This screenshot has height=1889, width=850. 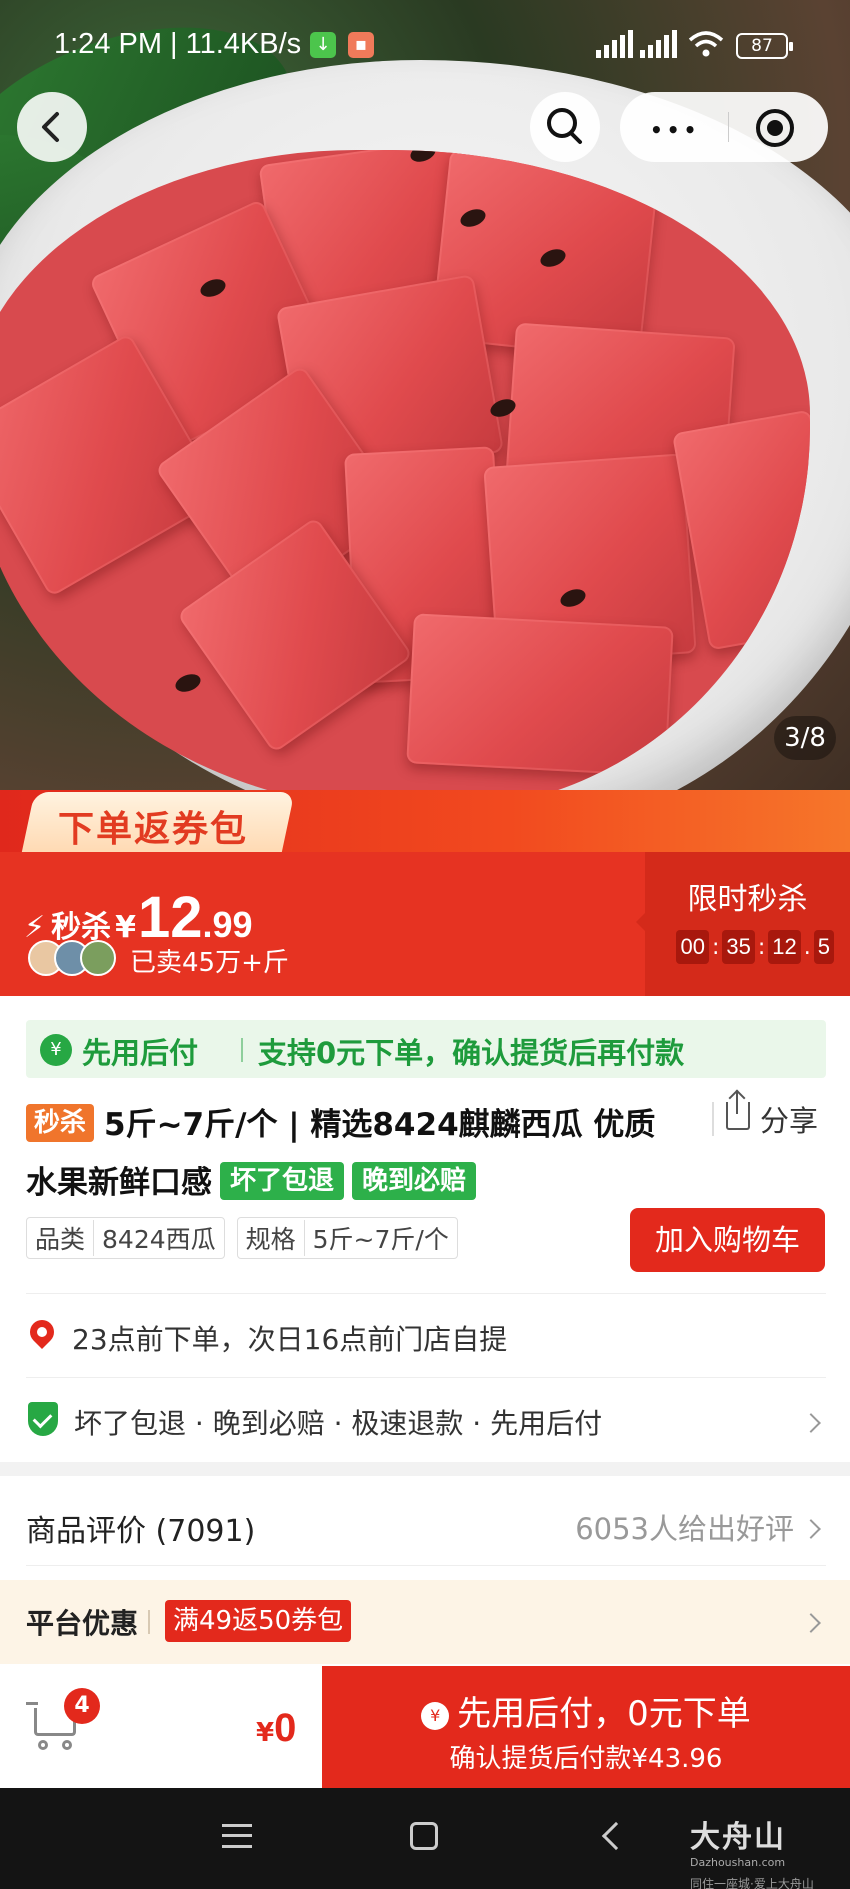 I want to click on platform-promo-row: 平台优惠 满49返50券包, so click(x=425, y=1622).